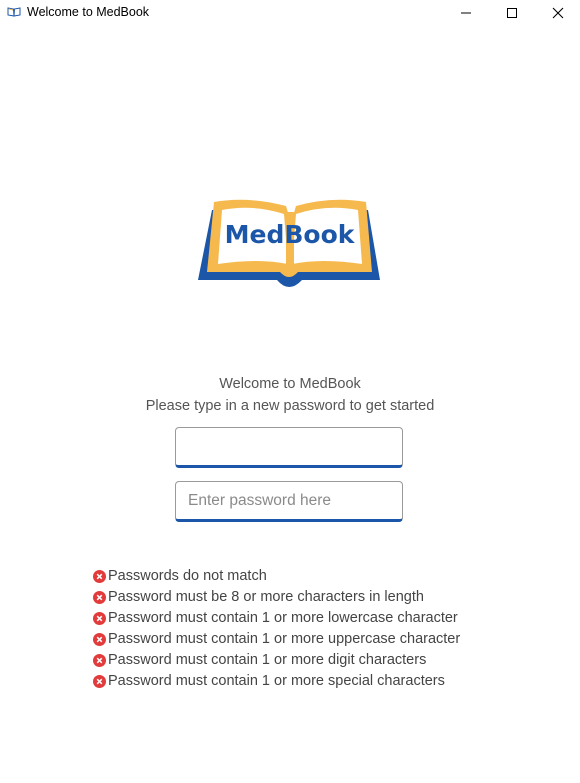 The width and height of the screenshot is (580, 783). I want to click on confirm-password-field, so click(289, 501).